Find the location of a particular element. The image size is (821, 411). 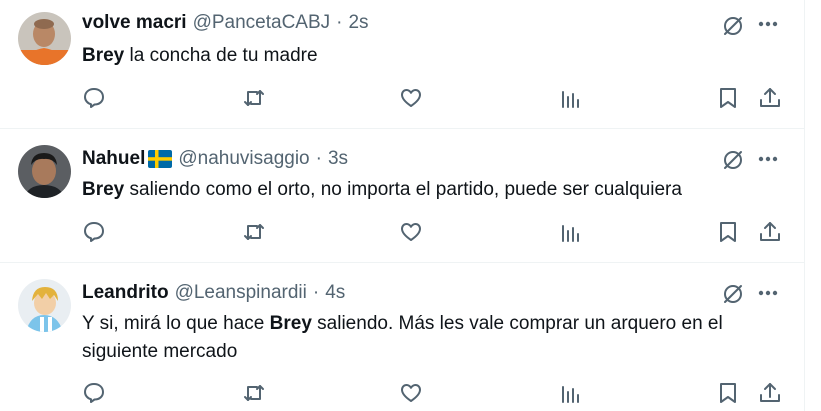

display-name: Nahuel is located at coordinates (113, 159).